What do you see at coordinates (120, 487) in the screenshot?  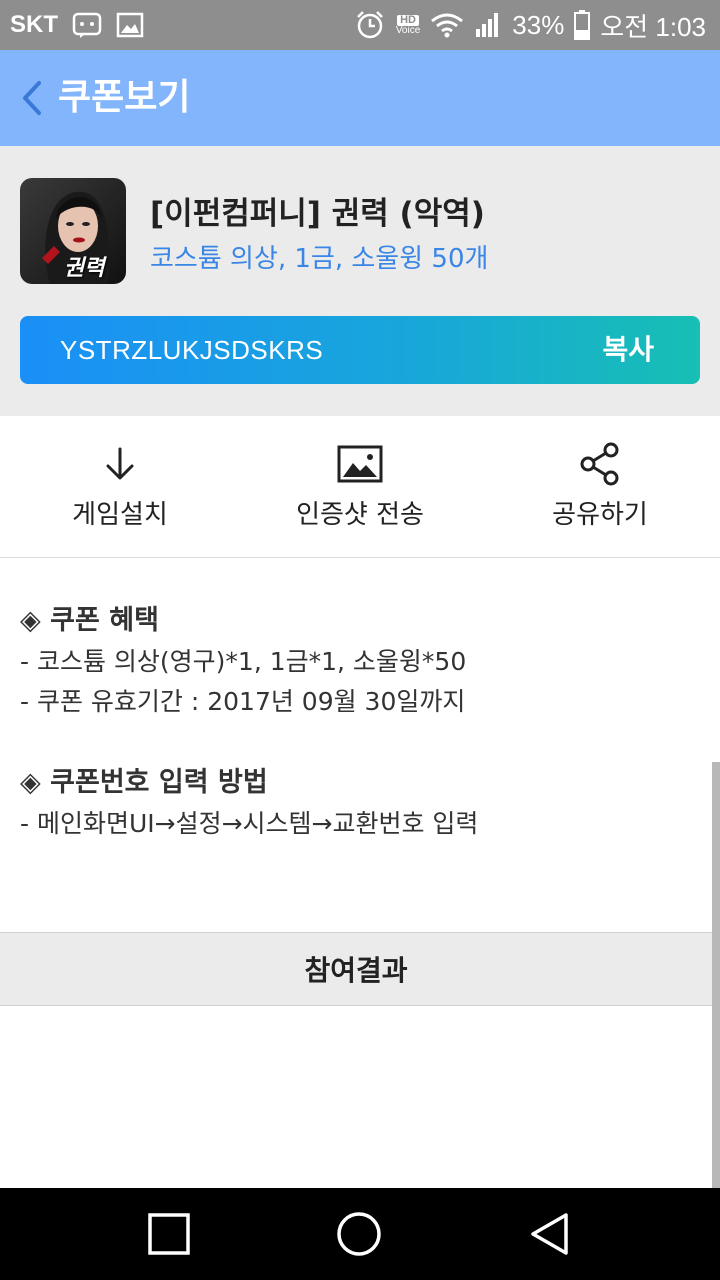 I see `install-game-button: 게임설치` at bounding box center [120, 487].